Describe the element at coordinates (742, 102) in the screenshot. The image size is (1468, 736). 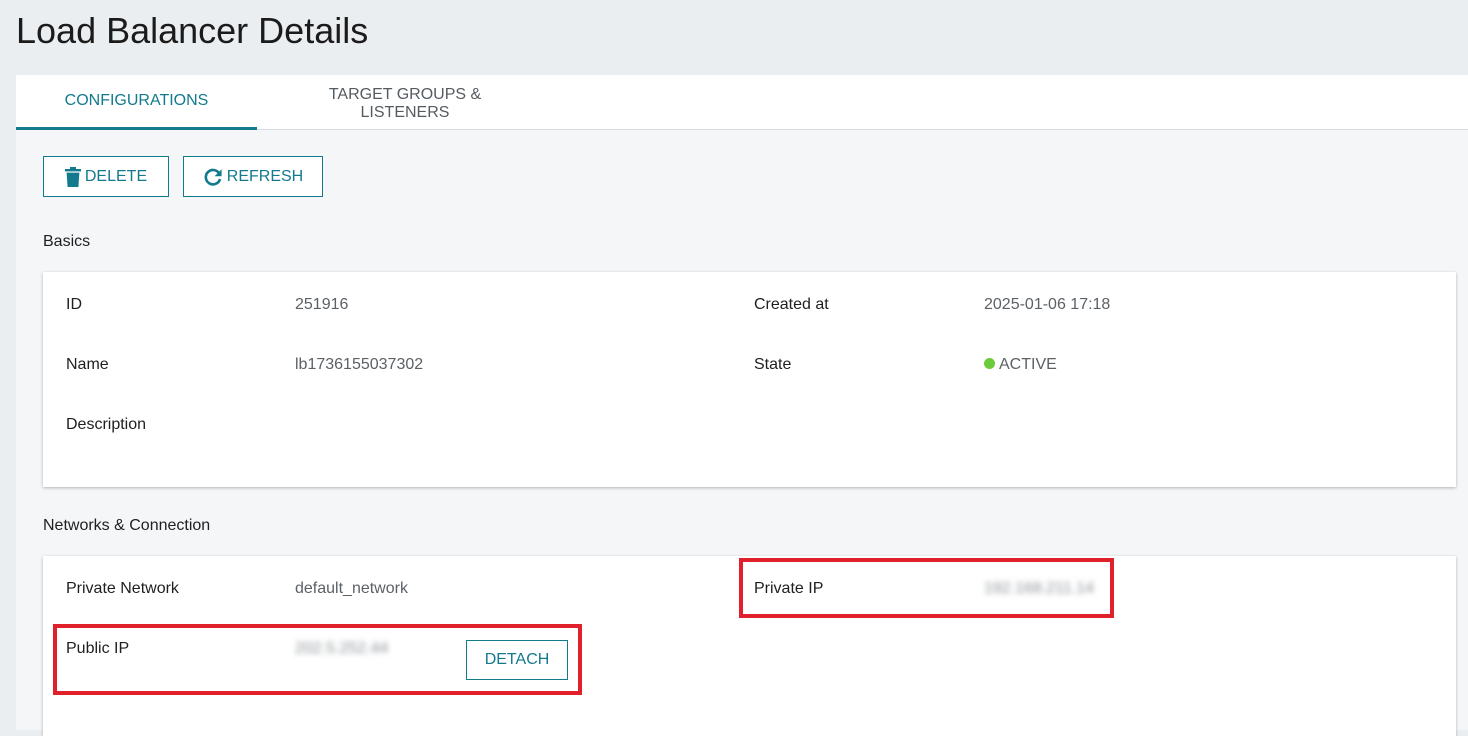
I see `tab-bar: CONFIGURATIONS TARGET GROUPS & LISTENERS` at that location.